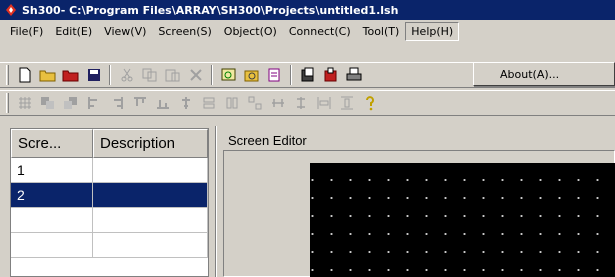 Image resolution: width=615 pixels, height=277 pixels. I want to click on delete-icon, so click(195, 75).